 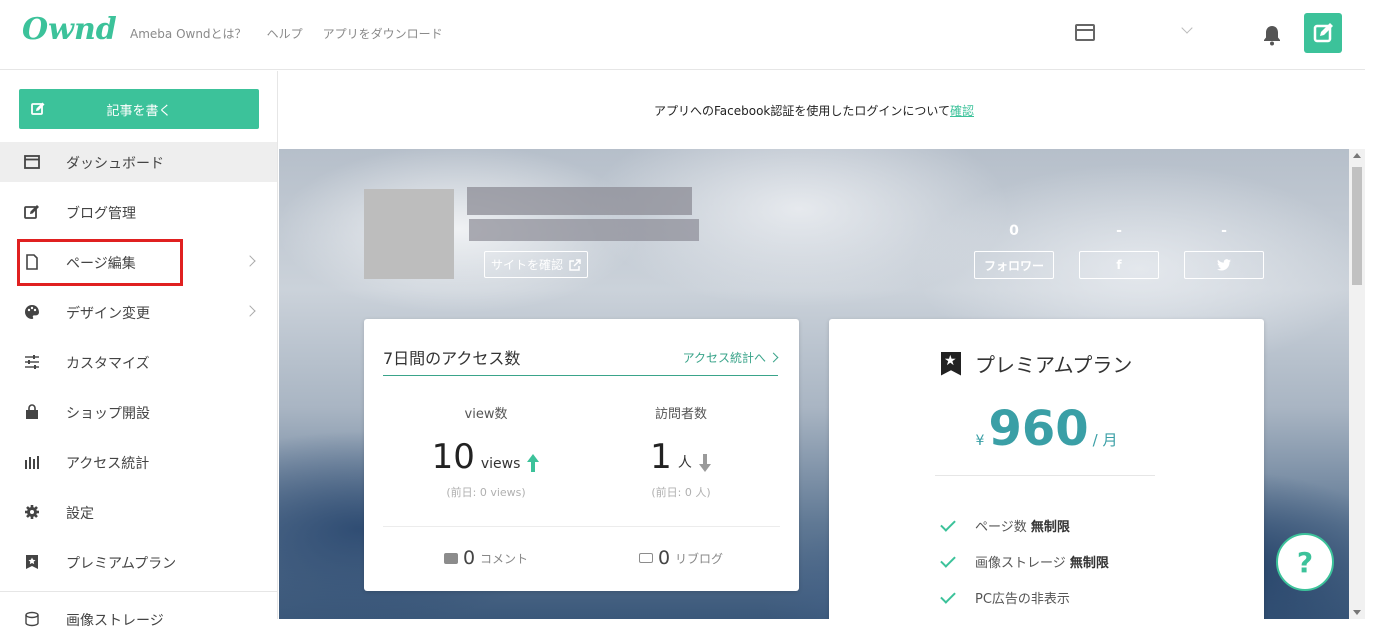 I want to click on external-link-icon, so click(x=575, y=264).